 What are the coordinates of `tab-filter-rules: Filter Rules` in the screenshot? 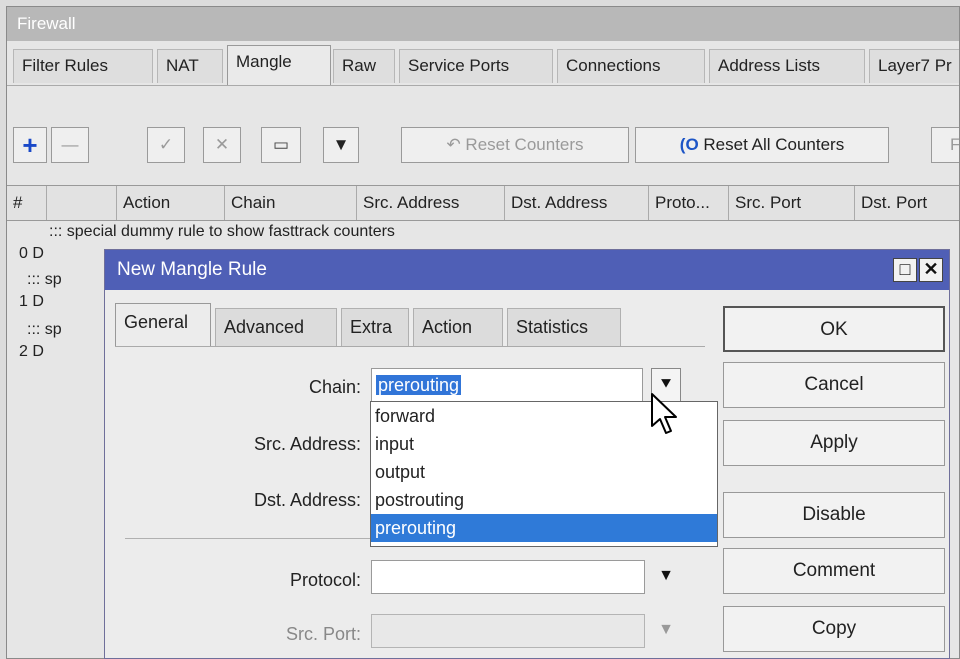 It's located at (83, 66).